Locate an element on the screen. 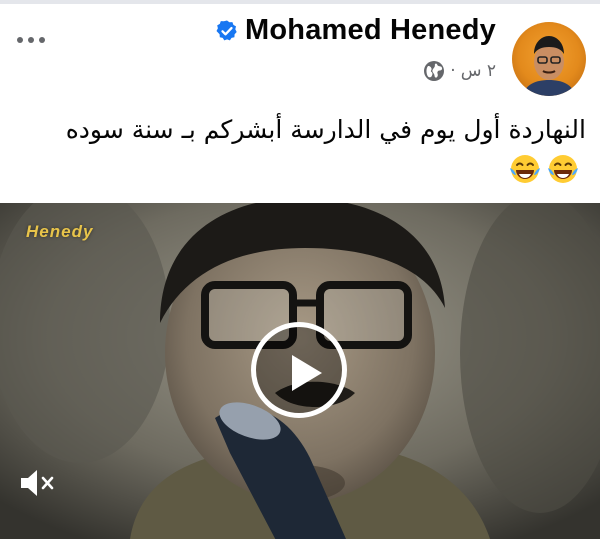 The image size is (600, 548). post-meta: ٢ س · is located at coordinates (459, 71).